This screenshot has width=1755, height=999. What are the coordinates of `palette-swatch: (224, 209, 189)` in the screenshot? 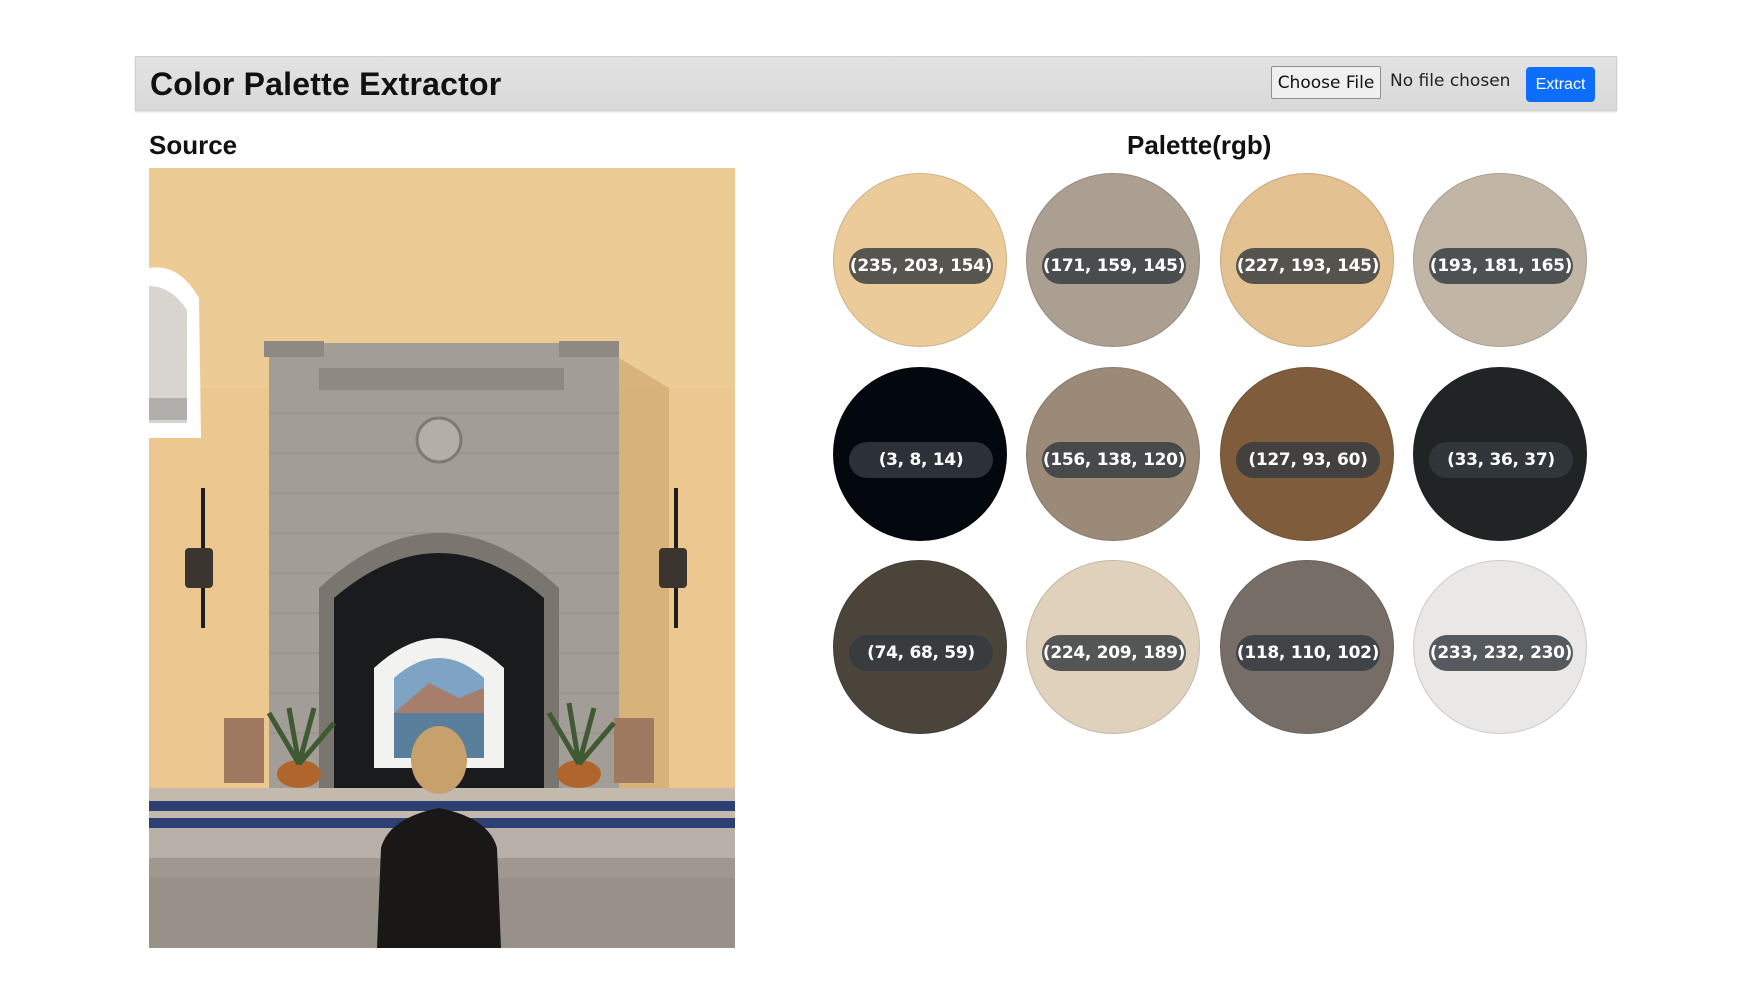 It's located at (1113, 647).